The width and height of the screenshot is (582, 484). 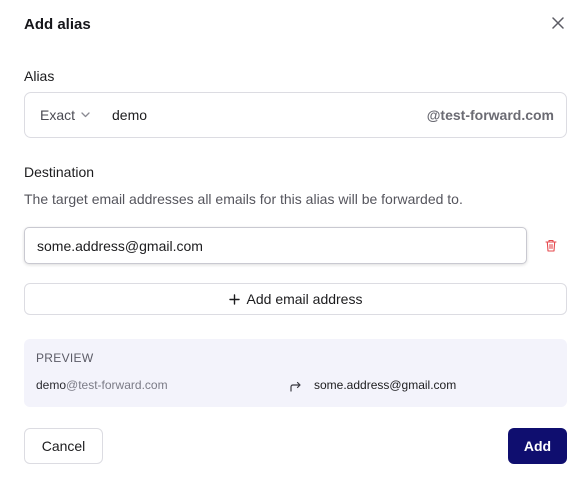 I want to click on preview-from-address: demo@test-forward.com, so click(x=102, y=385).